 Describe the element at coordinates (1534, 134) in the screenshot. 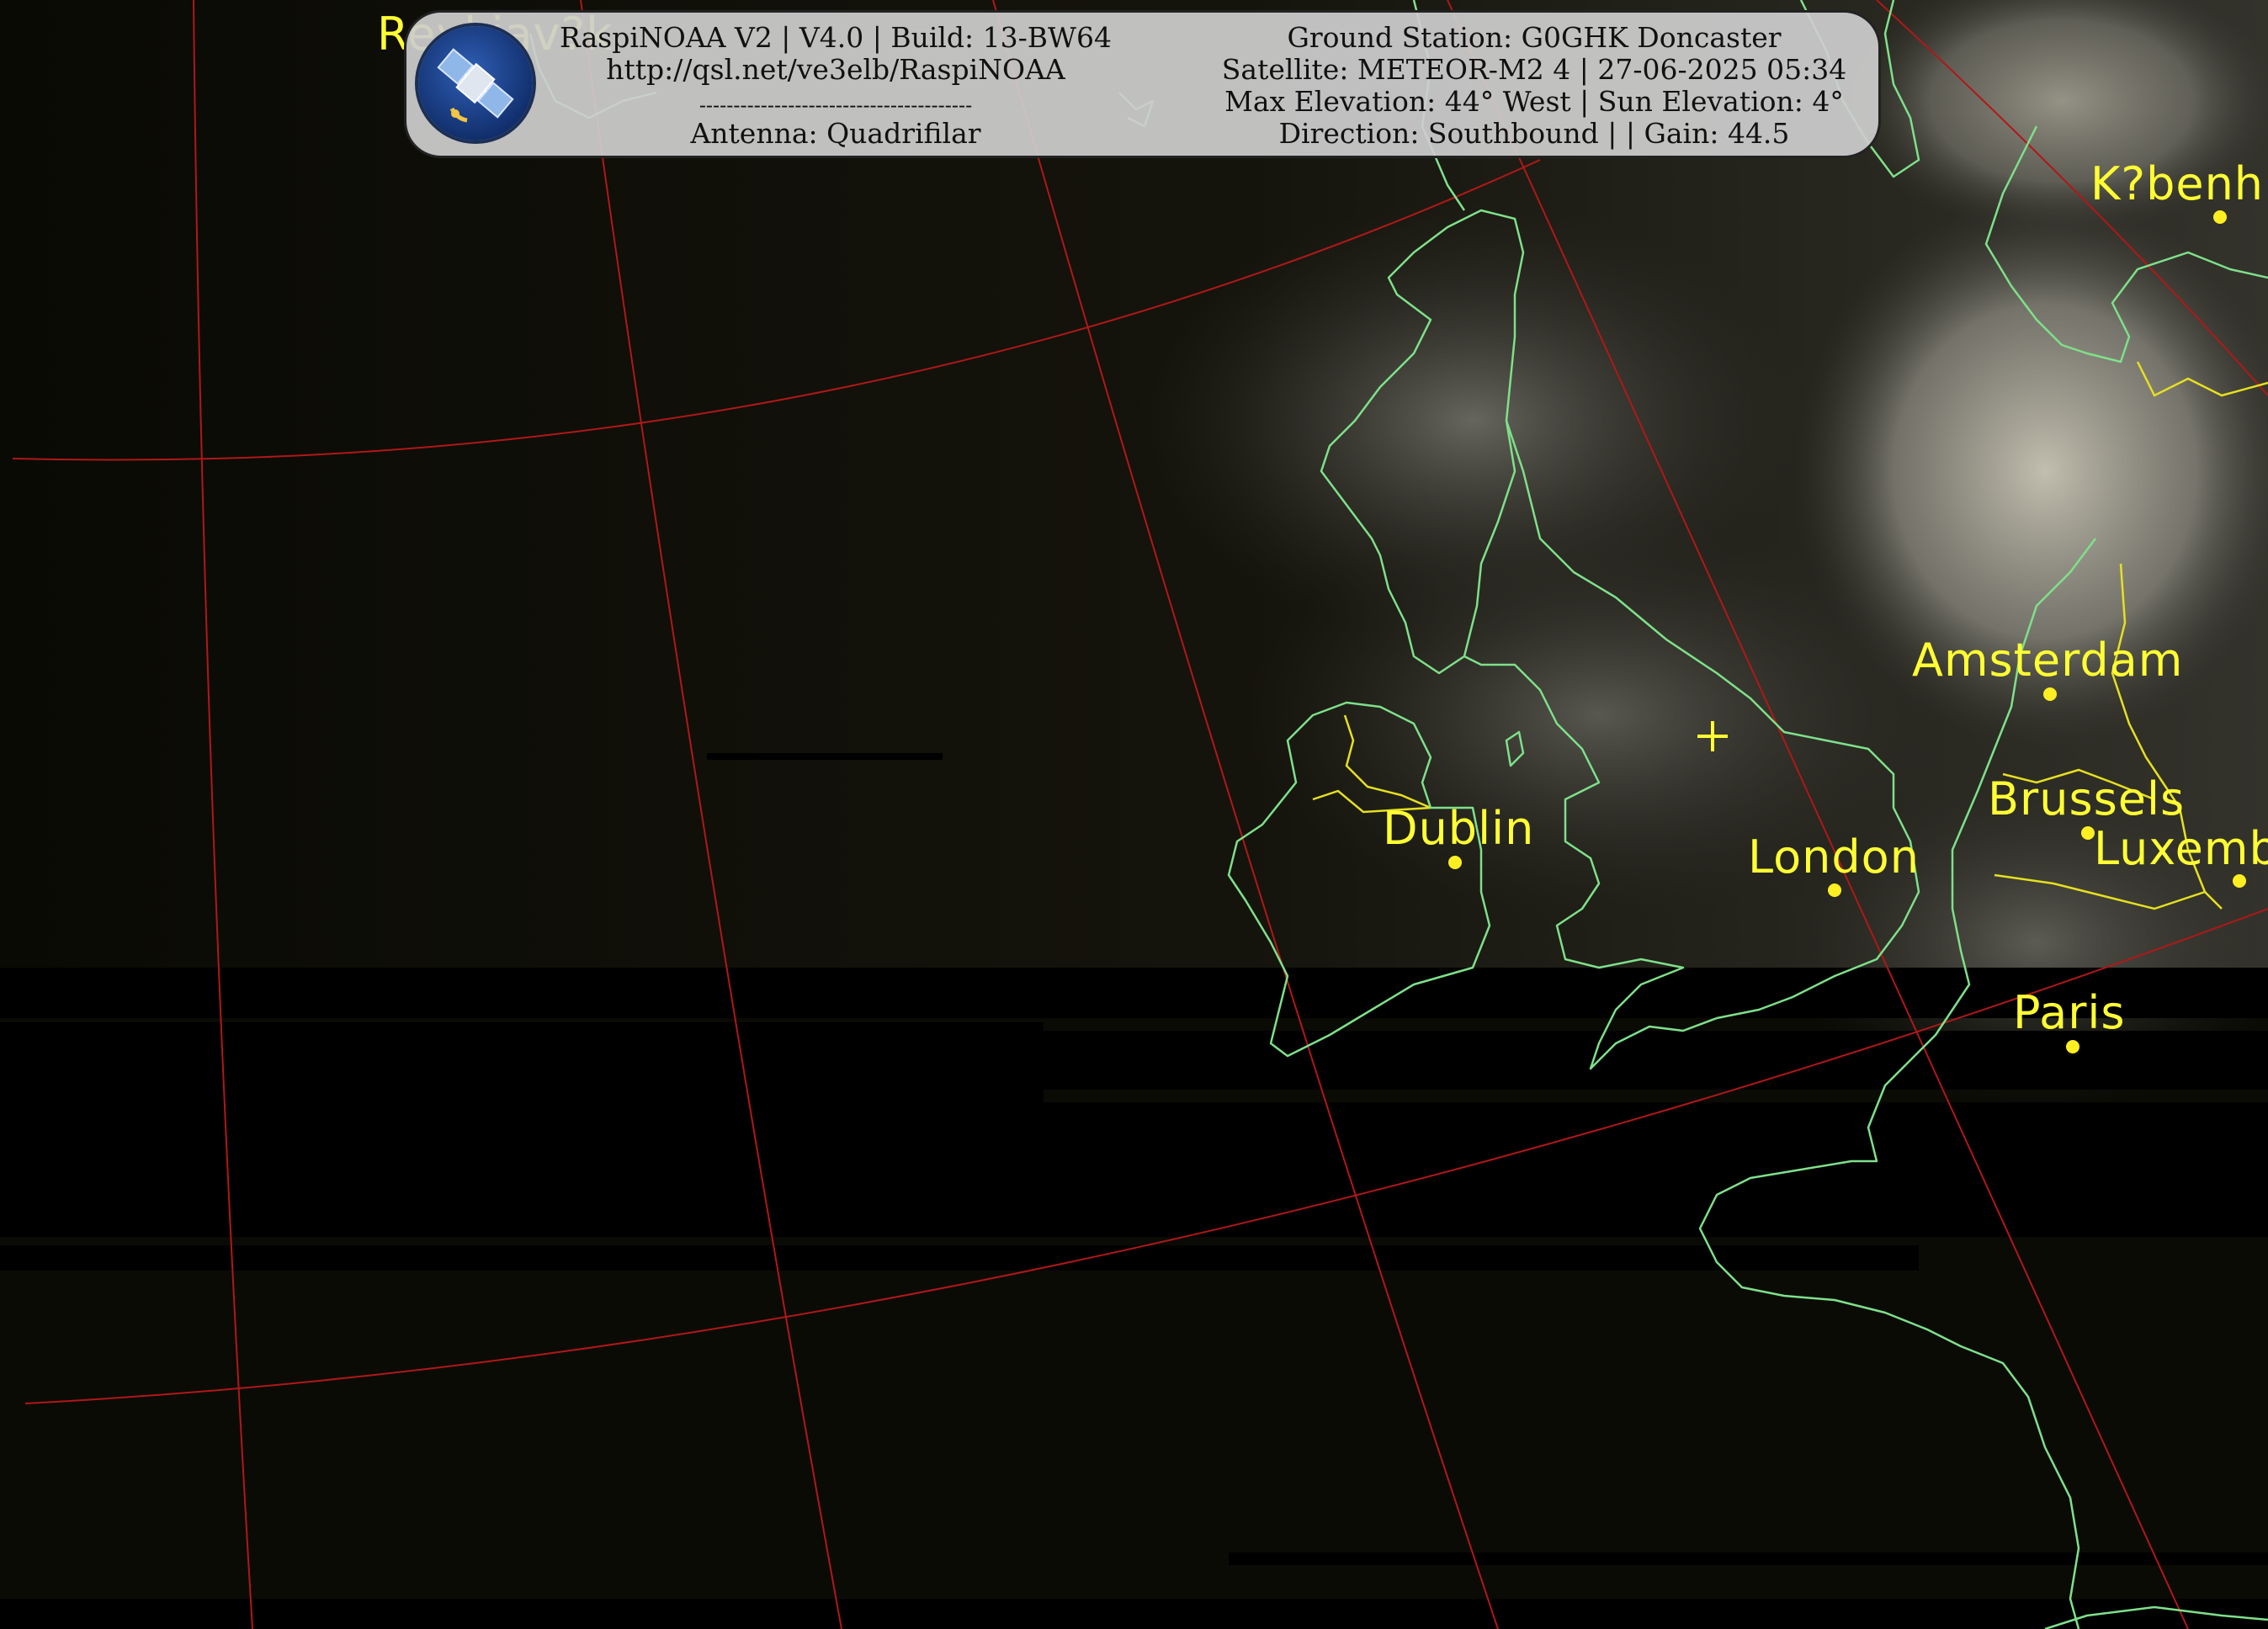

I see `banner-right-line-4: Direction: Southbound | | Gain: 44.5` at that location.